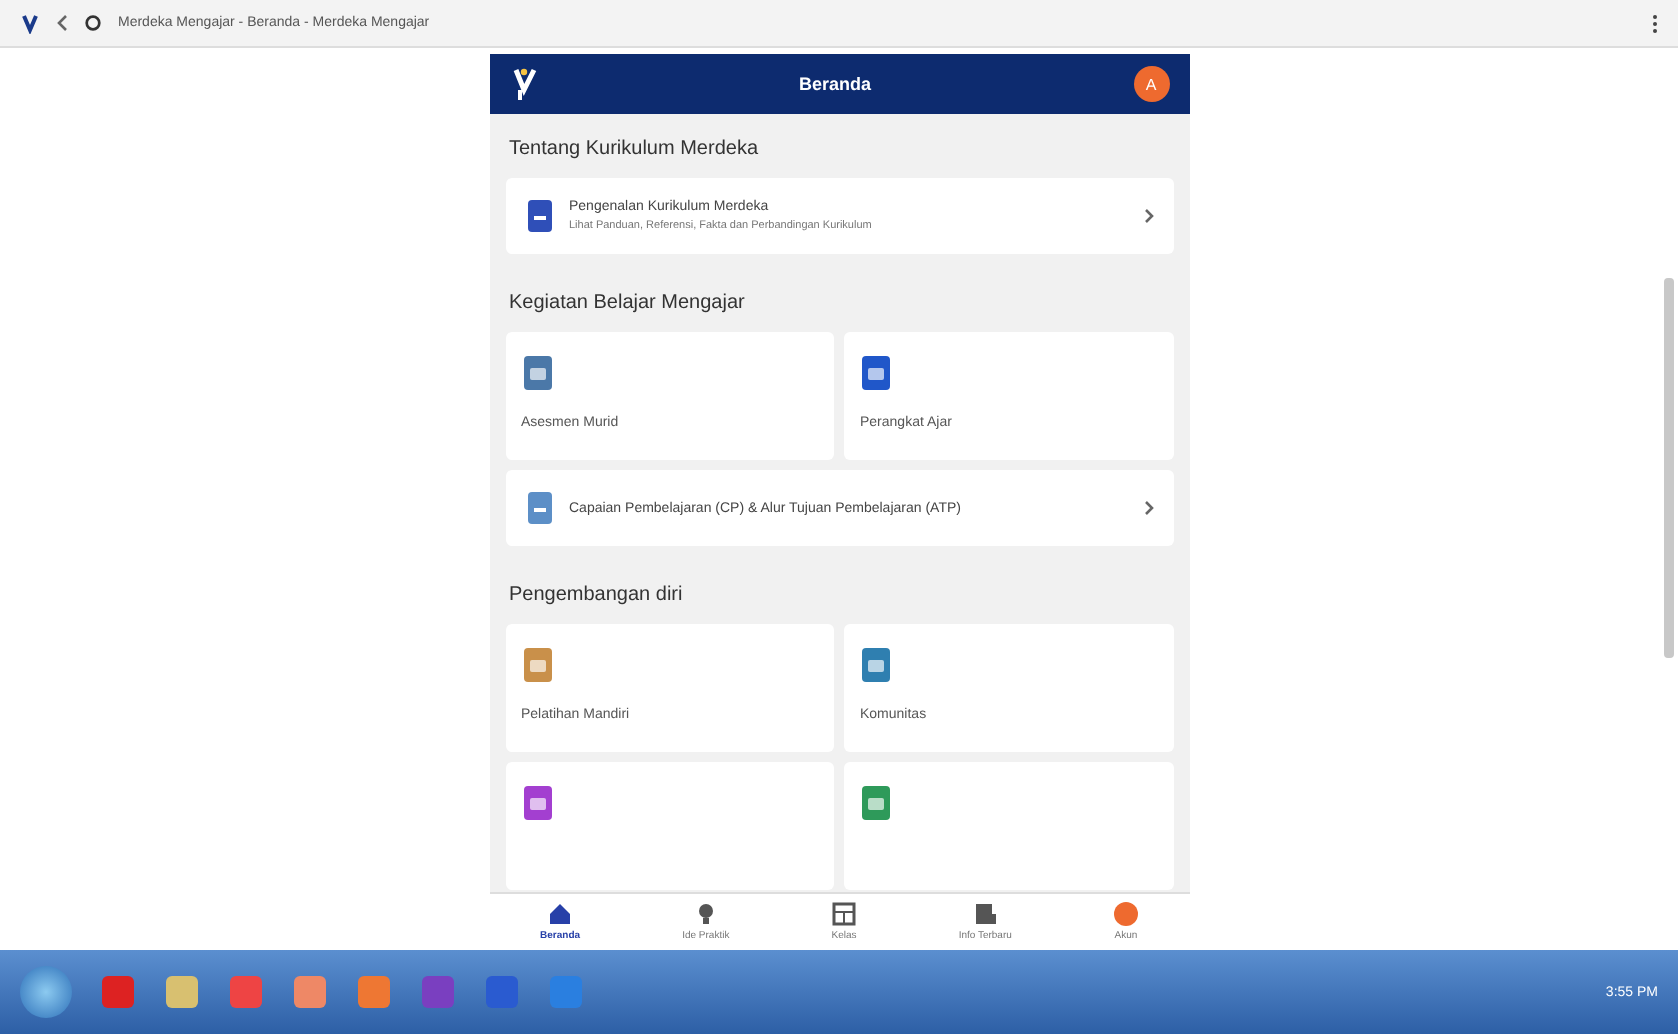  I want to click on app-bar-title: Beranda, so click(834, 84).